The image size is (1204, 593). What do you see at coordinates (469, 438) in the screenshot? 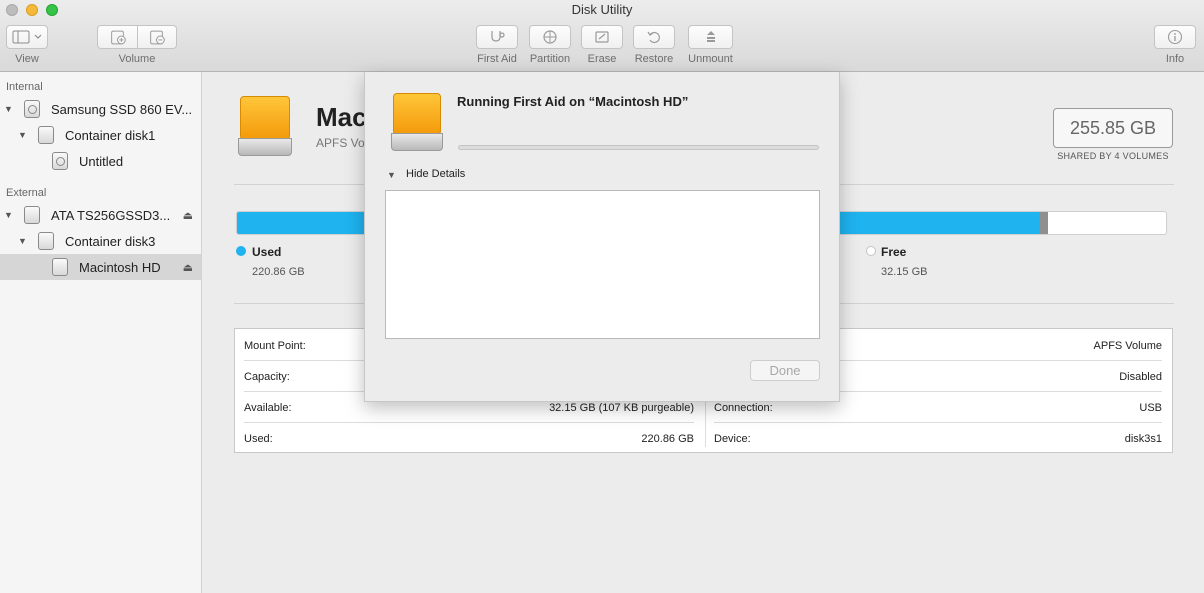
I see `info-row-used: Used: 220.86 GB` at bounding box center [469, 438].